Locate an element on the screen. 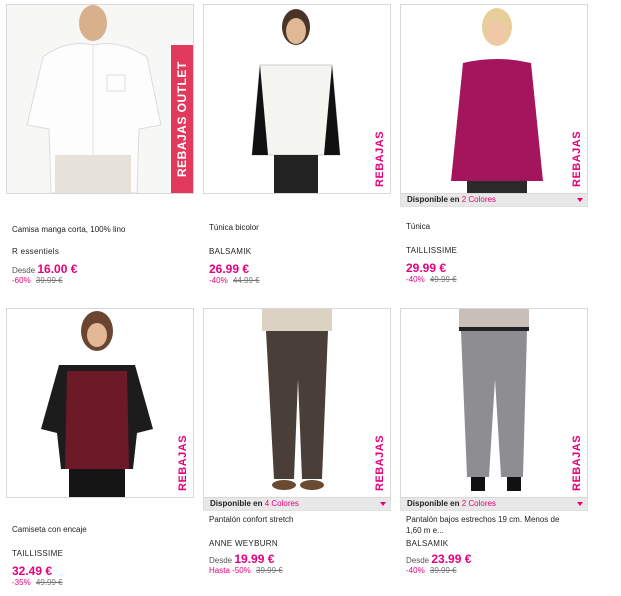 This screenshot has width=621, height=596. product-price: 29.99 € is located at coordinates (426, 268).